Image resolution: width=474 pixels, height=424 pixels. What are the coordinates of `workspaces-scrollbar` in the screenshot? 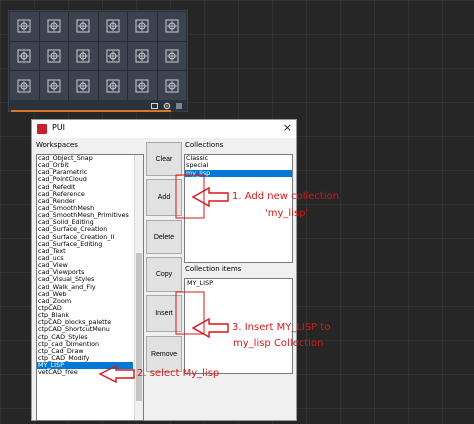 It's located at (138, 287).